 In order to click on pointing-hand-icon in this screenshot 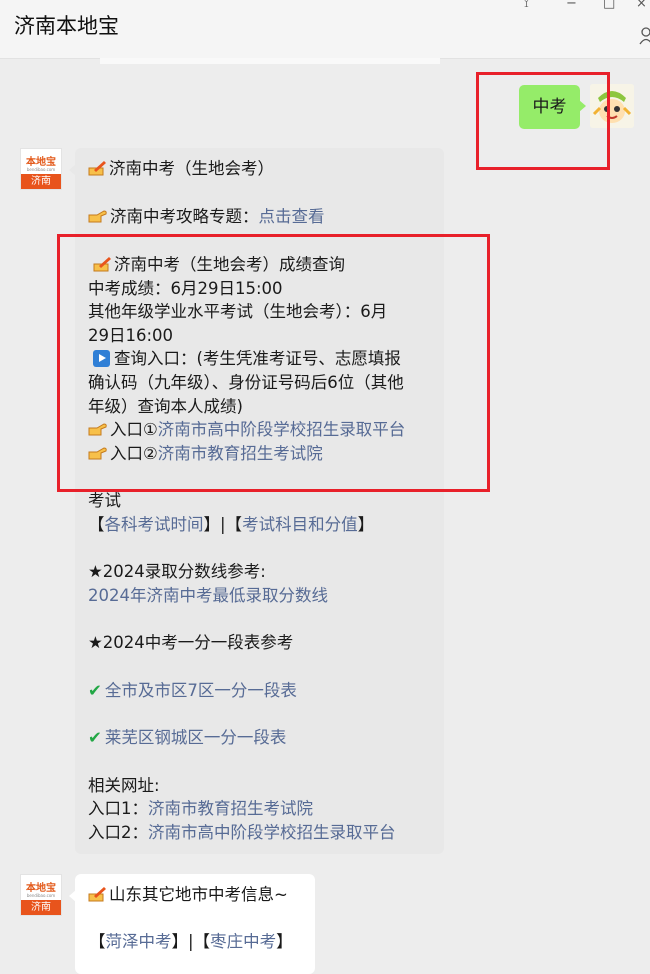, I will do `click(97, 216)`.